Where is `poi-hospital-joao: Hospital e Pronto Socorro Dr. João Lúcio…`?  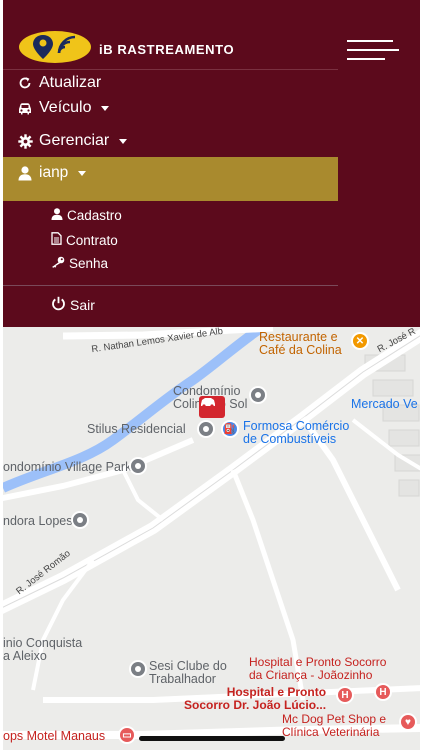 poi-hospital-joao: Hospital e Pronto Socorro Dr. João Lúcio… is located at coordinates (255, 698).